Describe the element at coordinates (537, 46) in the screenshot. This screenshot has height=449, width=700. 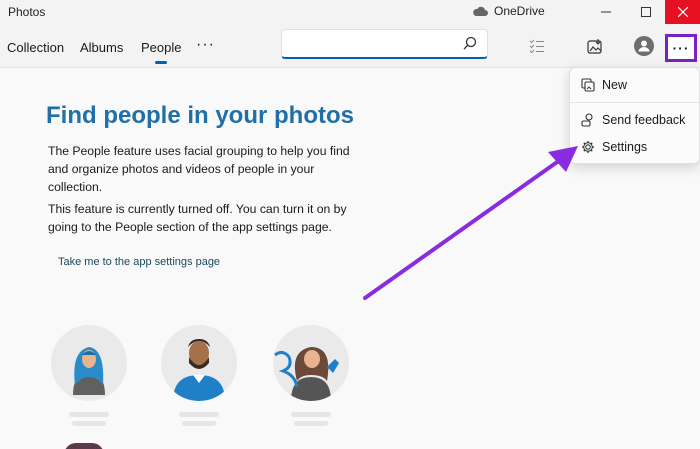
I see `select-icon` at that location.